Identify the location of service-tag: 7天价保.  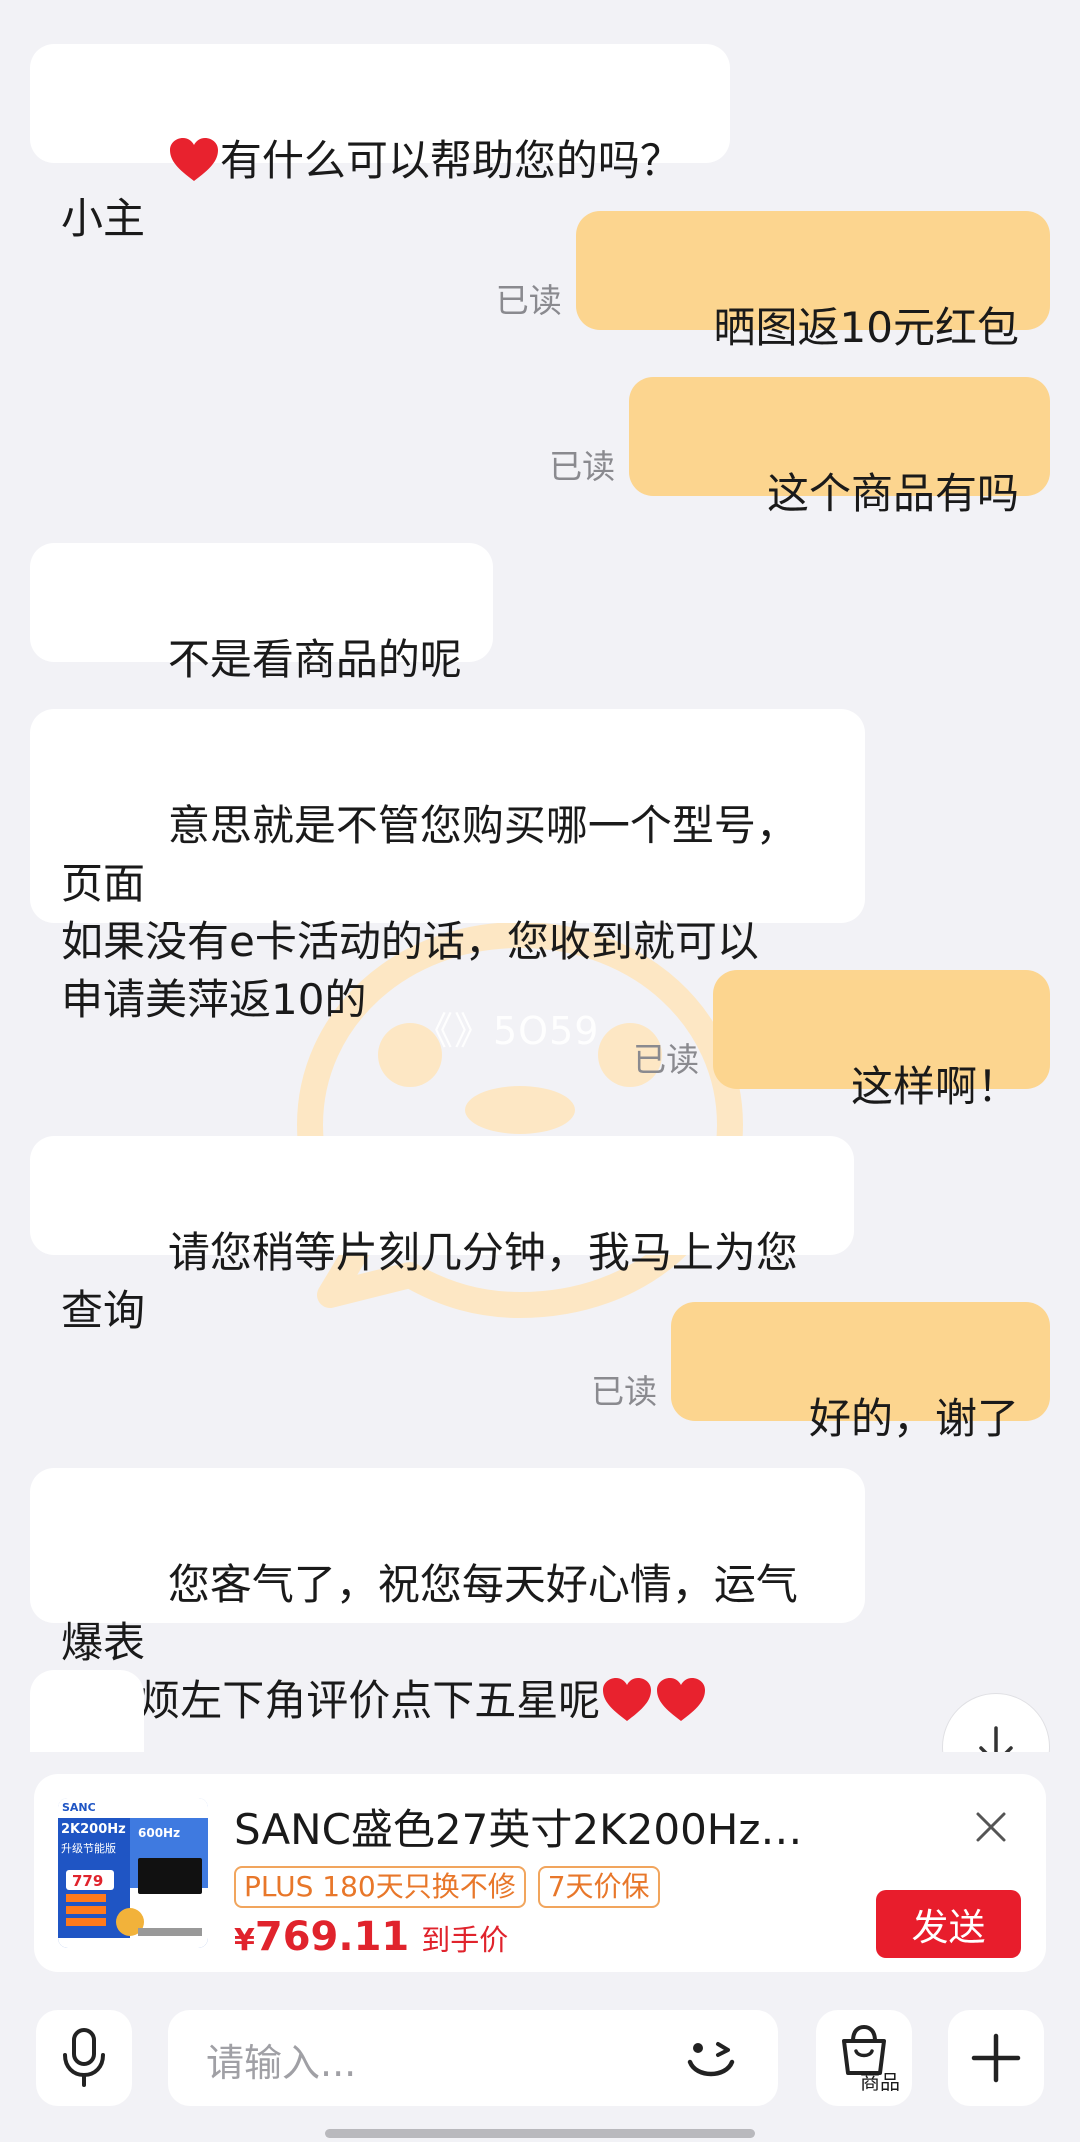
(598, 1887).